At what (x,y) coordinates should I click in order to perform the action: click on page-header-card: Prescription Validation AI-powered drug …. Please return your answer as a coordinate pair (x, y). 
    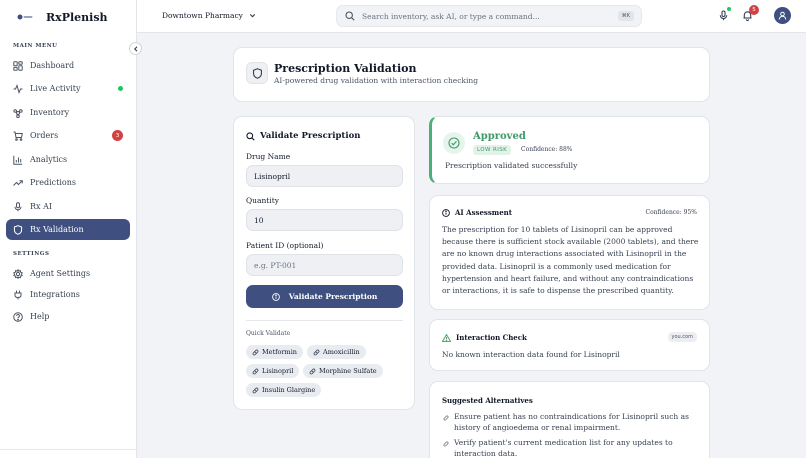
    Looking at the image, I should click on (471, 74).